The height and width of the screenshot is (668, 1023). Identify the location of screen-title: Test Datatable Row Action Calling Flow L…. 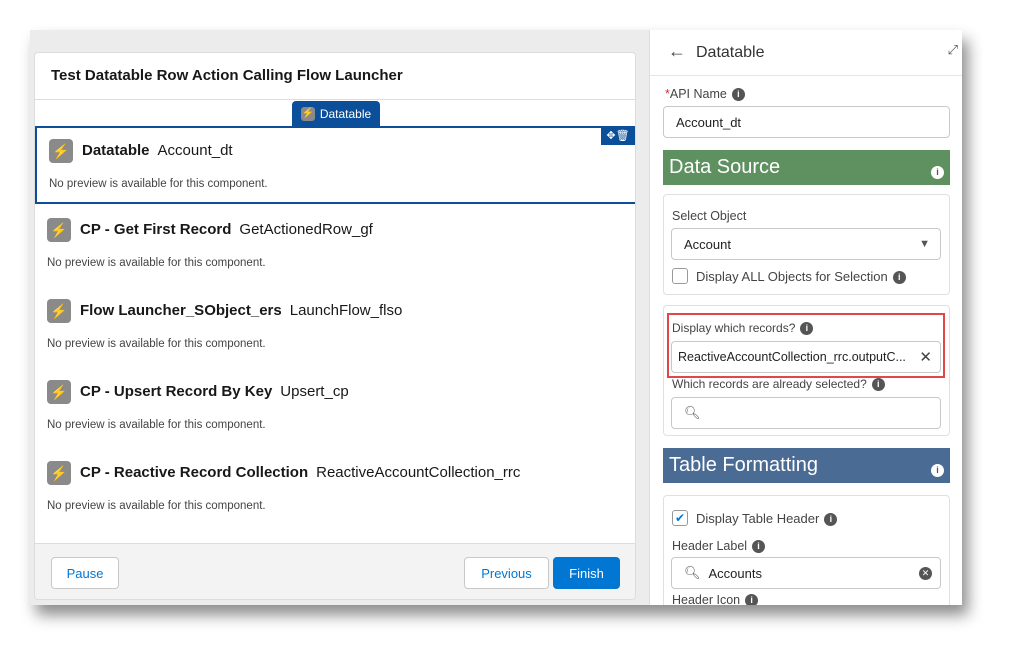
(227, 75).